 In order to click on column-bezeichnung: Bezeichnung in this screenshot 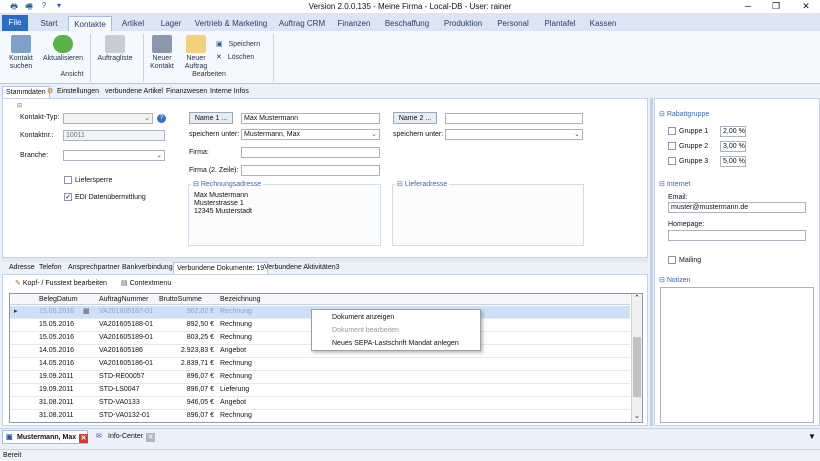, I will do `click(240, 299)`.